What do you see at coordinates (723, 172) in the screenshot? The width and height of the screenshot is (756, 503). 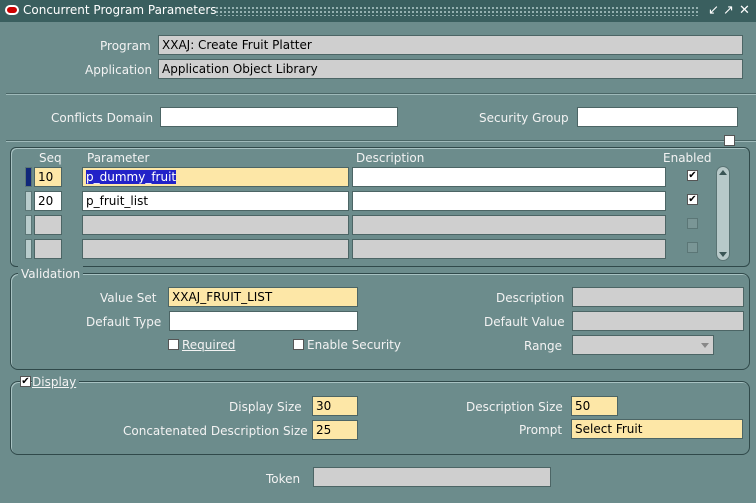 I see `scroll-up-icon` at bounding box center [723, 172].